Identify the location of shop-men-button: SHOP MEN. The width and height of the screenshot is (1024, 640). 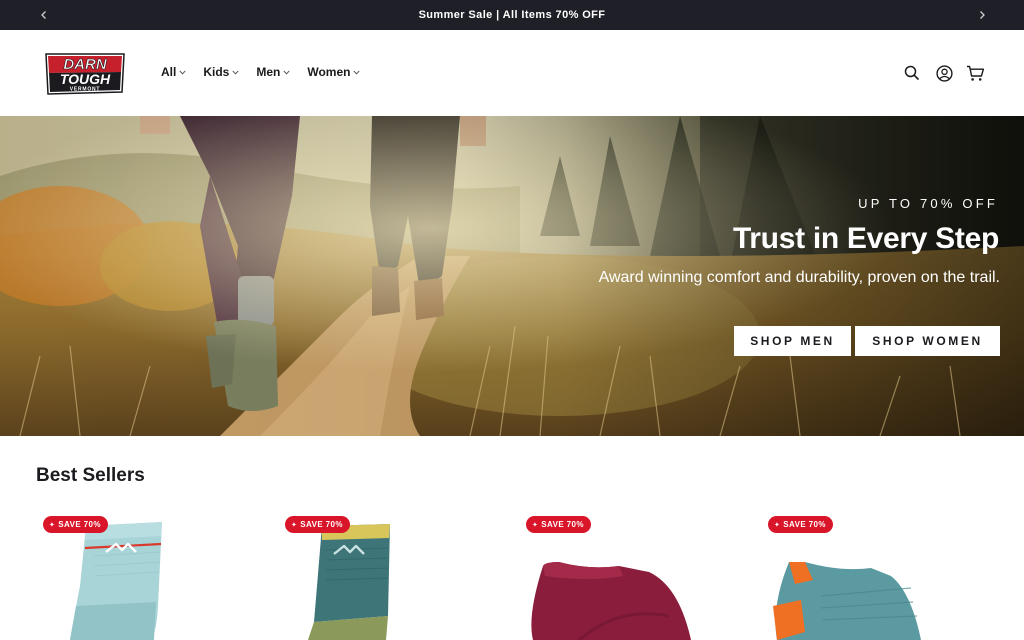
(792, 341).